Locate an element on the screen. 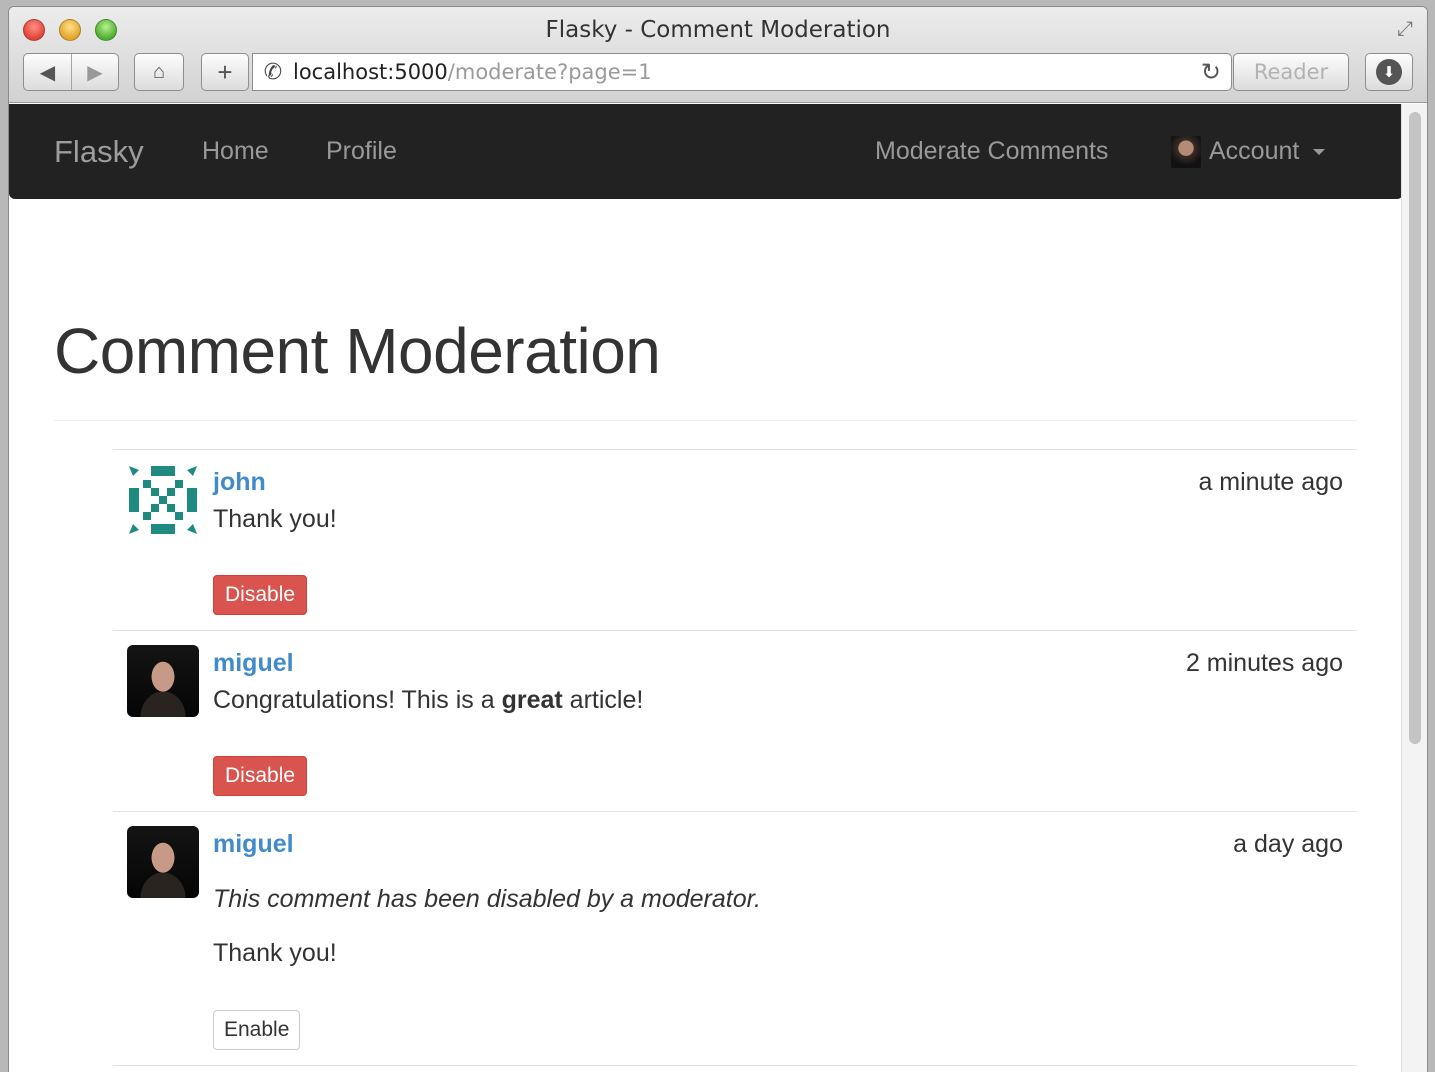  identicon-avatar is located at coordinates (163, 500).